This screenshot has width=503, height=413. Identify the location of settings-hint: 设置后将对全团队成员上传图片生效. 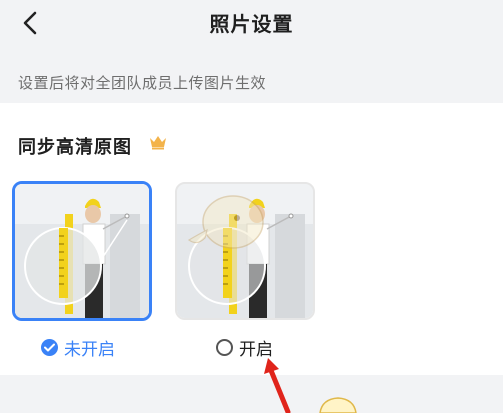
(142, 83).